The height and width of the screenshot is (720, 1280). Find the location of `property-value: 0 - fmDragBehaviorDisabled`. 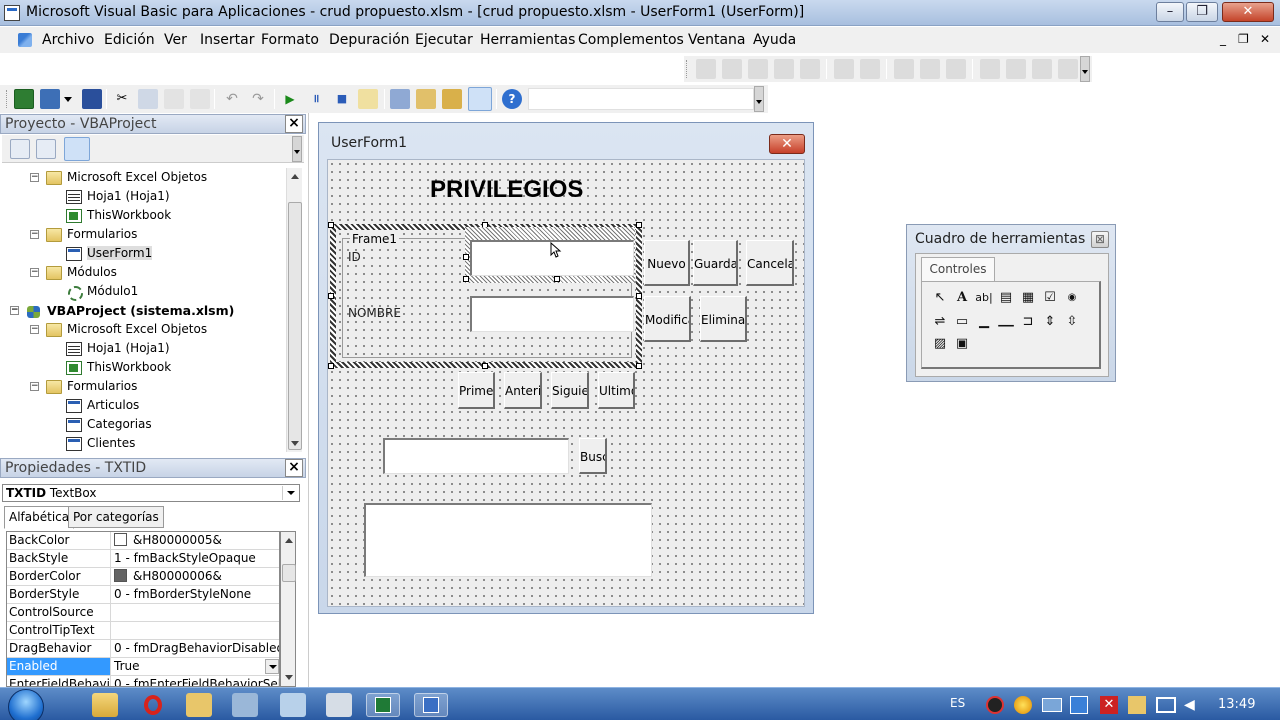

property-value: 0 - fmDragBehaviorDisabled is located at coordinates (196, 648).